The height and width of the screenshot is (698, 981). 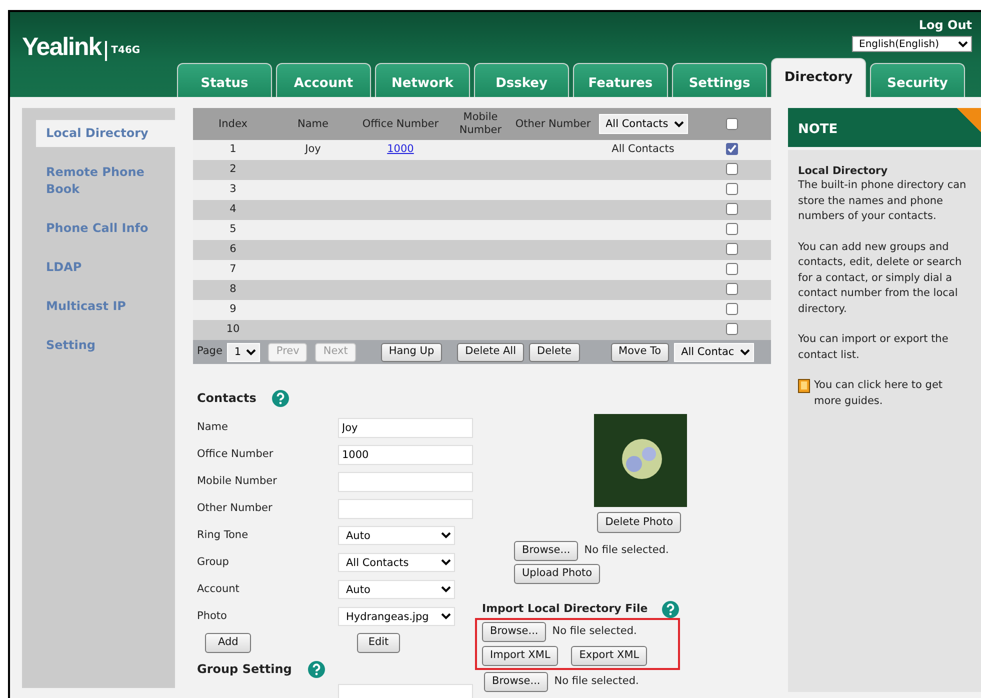 I want to click on table-cell: 9, so click(x=233, y=309).